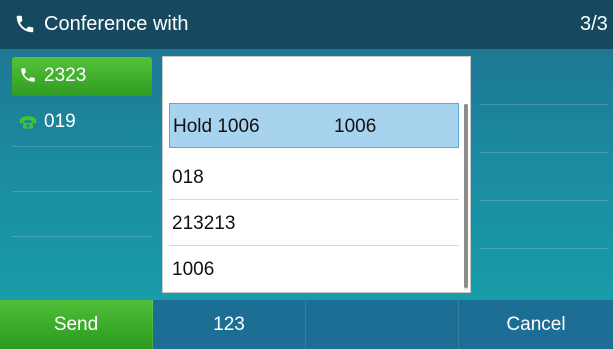  Describe the element at coordinates (28, 75) in the screenshot. I see `phone-handset-icon` at that location.